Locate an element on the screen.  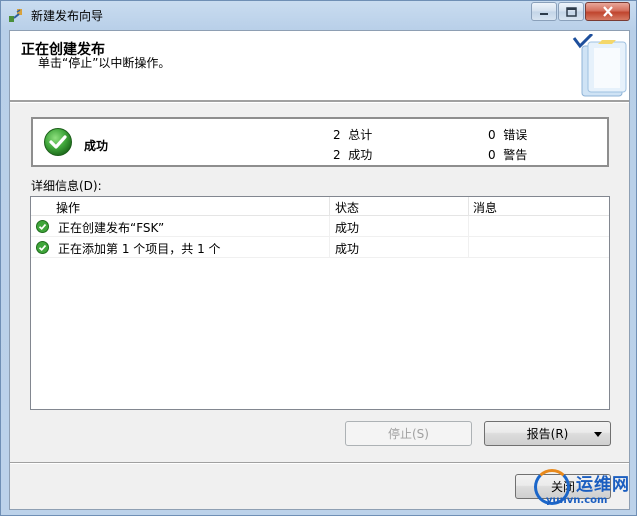
column-header-action: 操作 is located at coordinates (68, 207).